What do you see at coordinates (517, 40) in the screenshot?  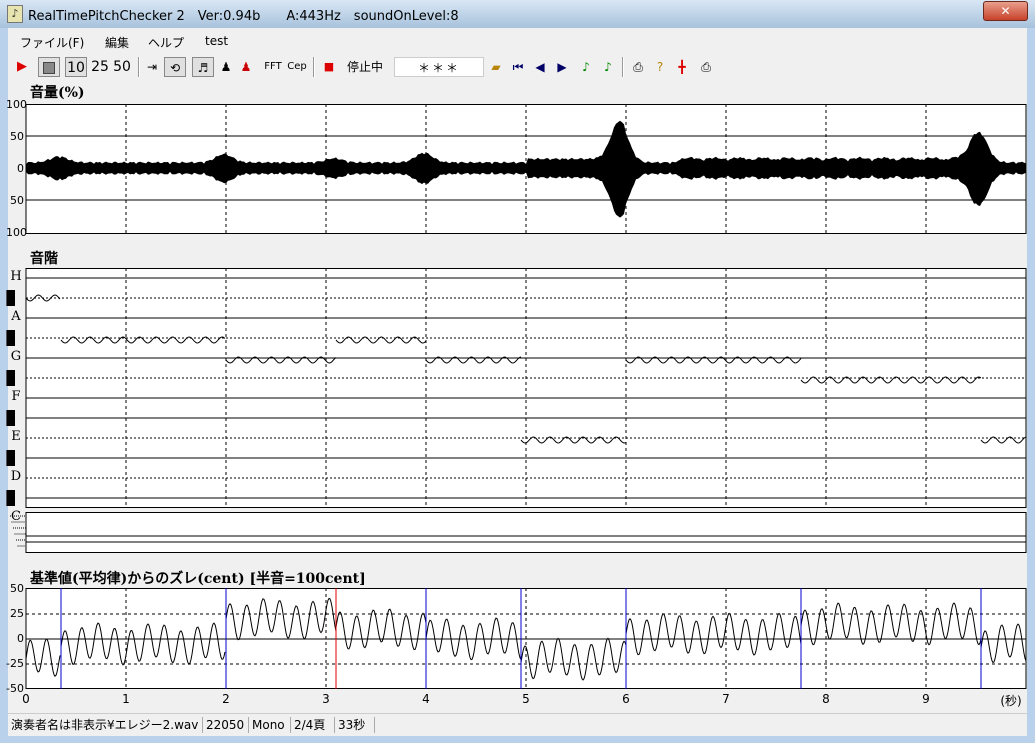 I see `menu-bar: ファイル(F) 編集 ヘルプ test` at bounding box center [517, 40].